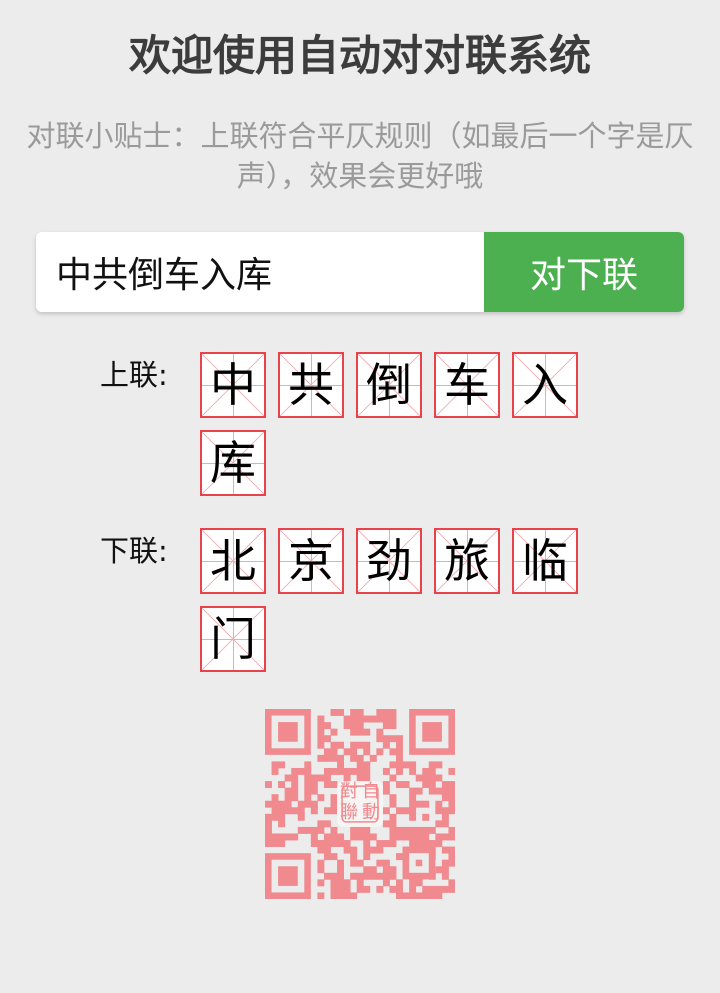  I want to click on couplet-tip: 对联小贴士：上联符合平仄规则（如最后一个字是仄声），效果会更好哦, so click(360, 156).